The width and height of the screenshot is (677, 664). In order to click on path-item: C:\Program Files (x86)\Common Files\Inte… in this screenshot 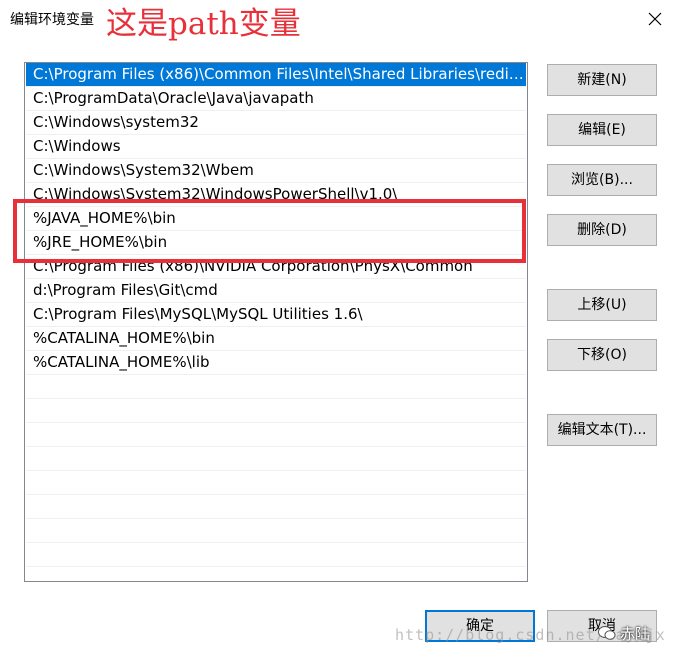, I will do `click(276, 75)`.